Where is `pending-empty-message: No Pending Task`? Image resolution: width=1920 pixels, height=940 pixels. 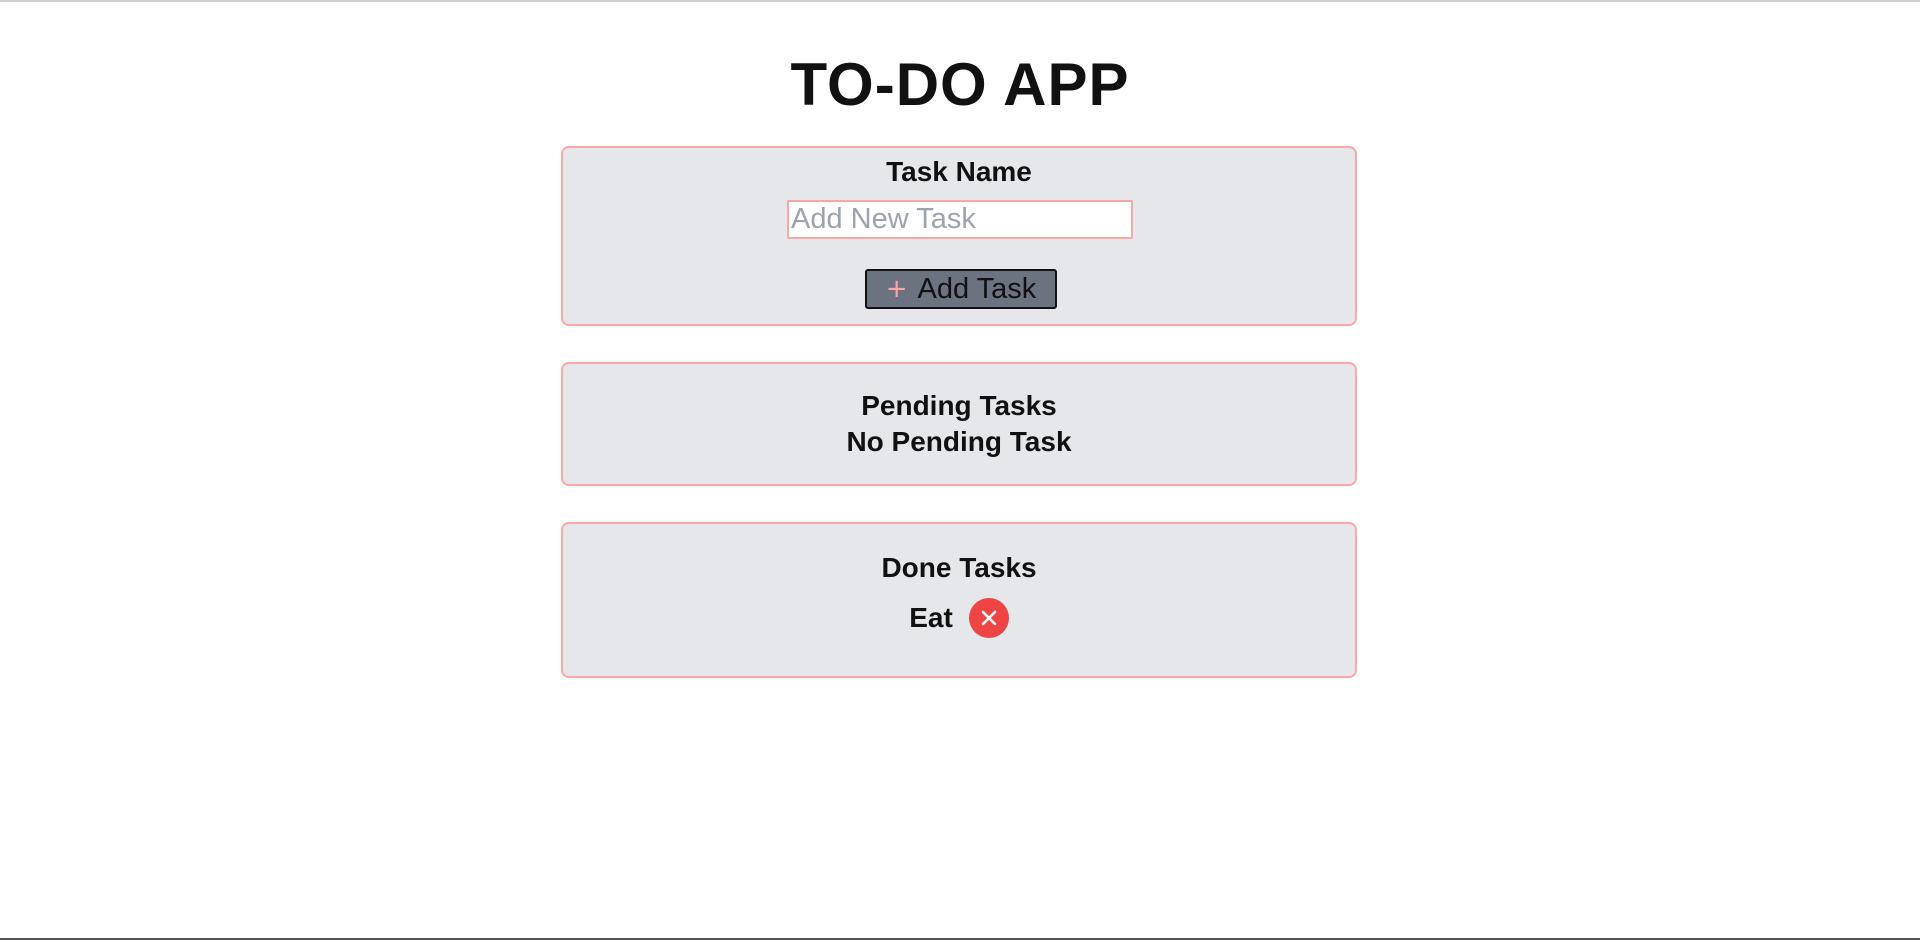 pending-empty-message: No Pending Task is located at coordinates (959, 441).